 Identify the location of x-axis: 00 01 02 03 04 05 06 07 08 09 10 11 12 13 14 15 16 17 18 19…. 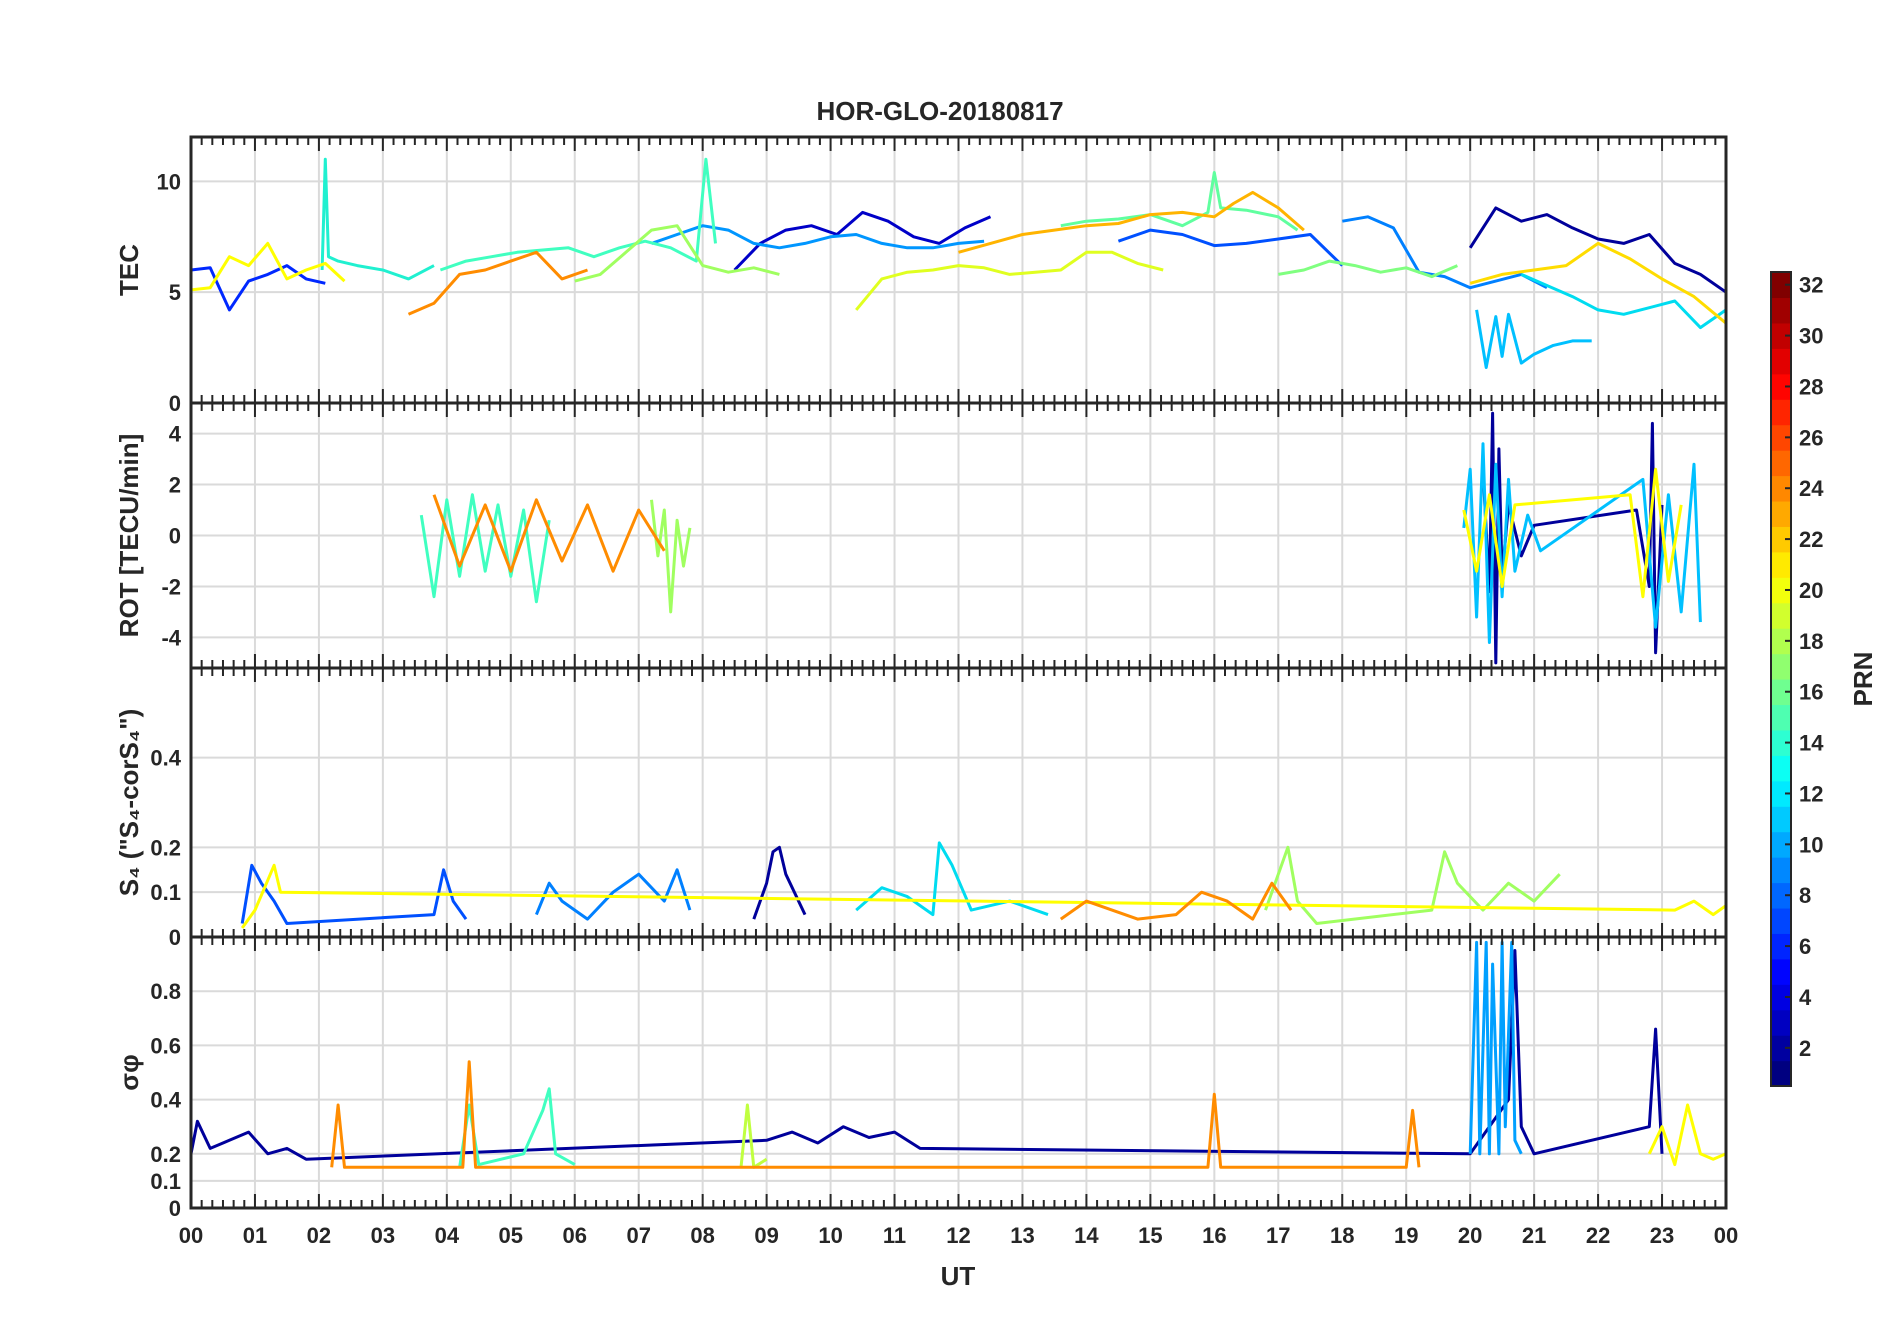
(958, 1235).